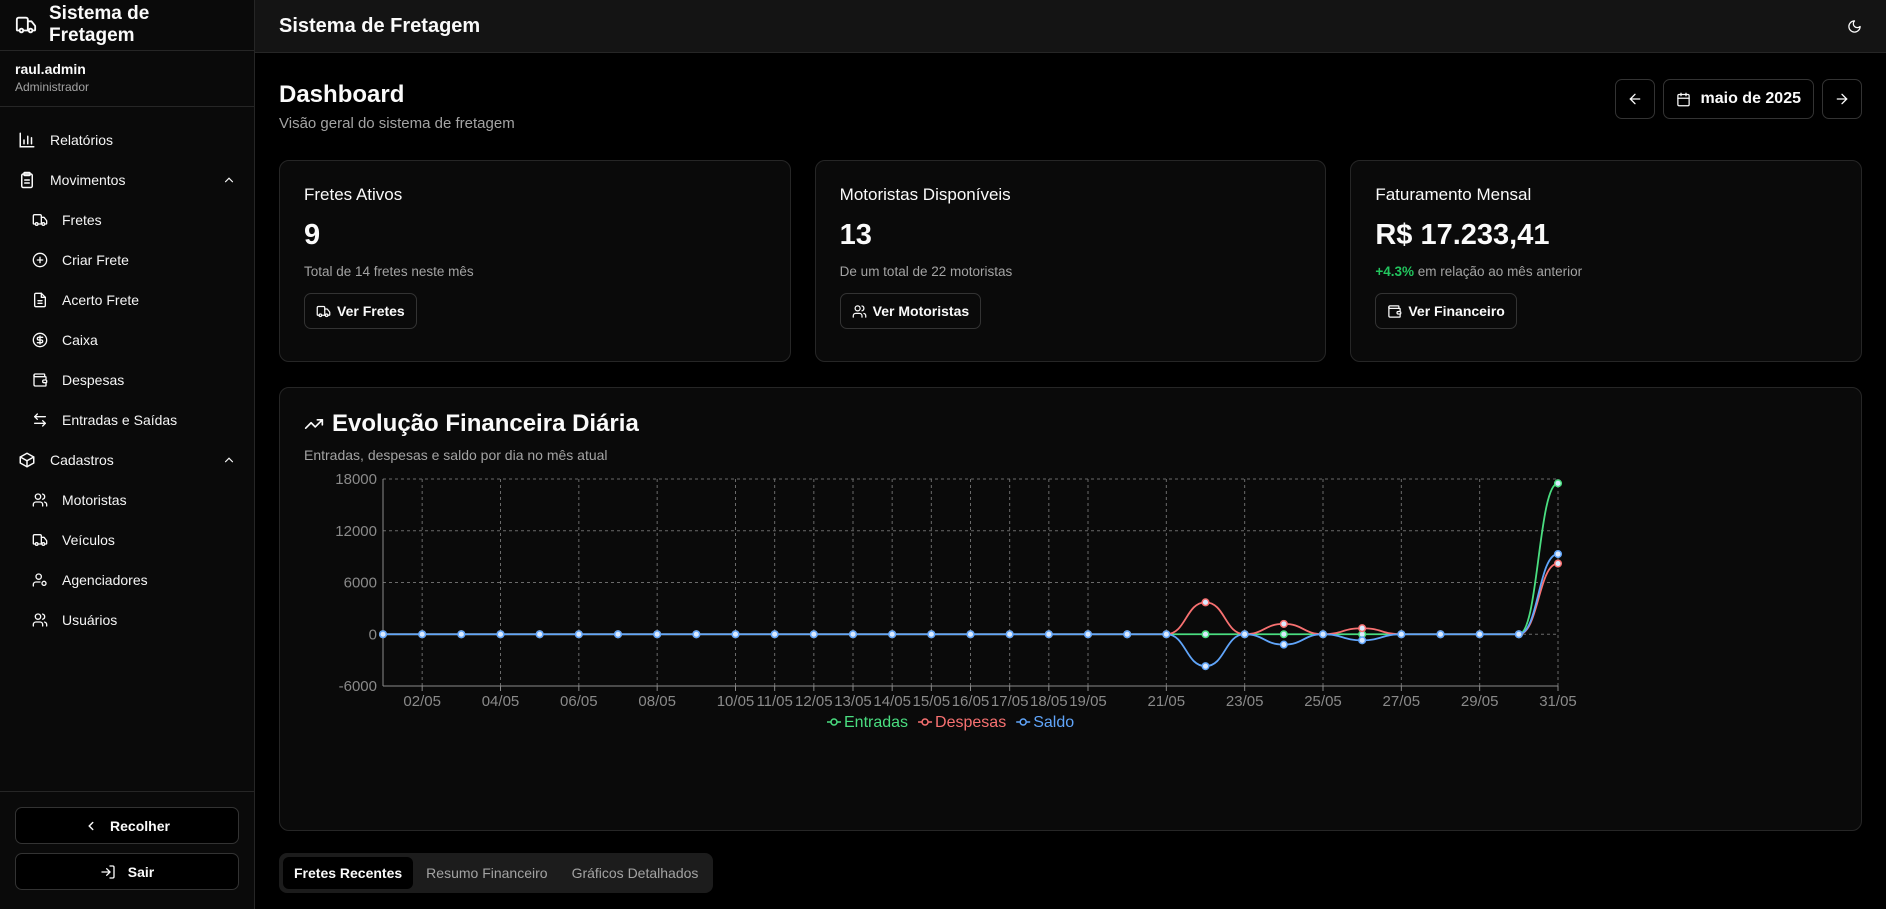  I want to click on ver-financeiro-button: Ver Financeiro, so click(1446, 311).